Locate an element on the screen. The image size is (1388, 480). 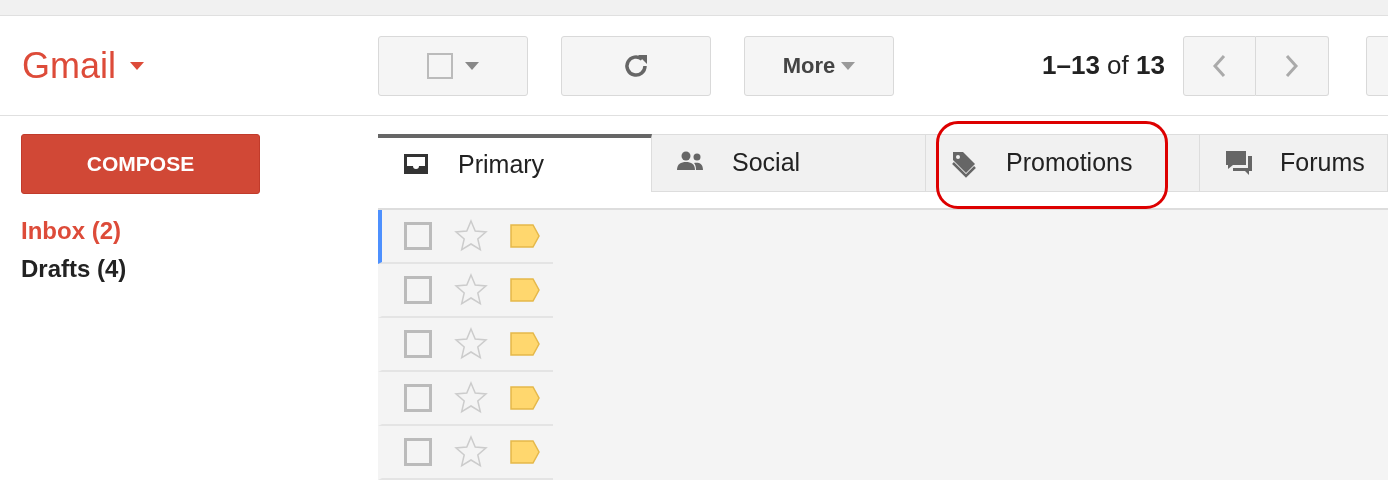
chevron-left-icon is located at coordinates (1219, 65).